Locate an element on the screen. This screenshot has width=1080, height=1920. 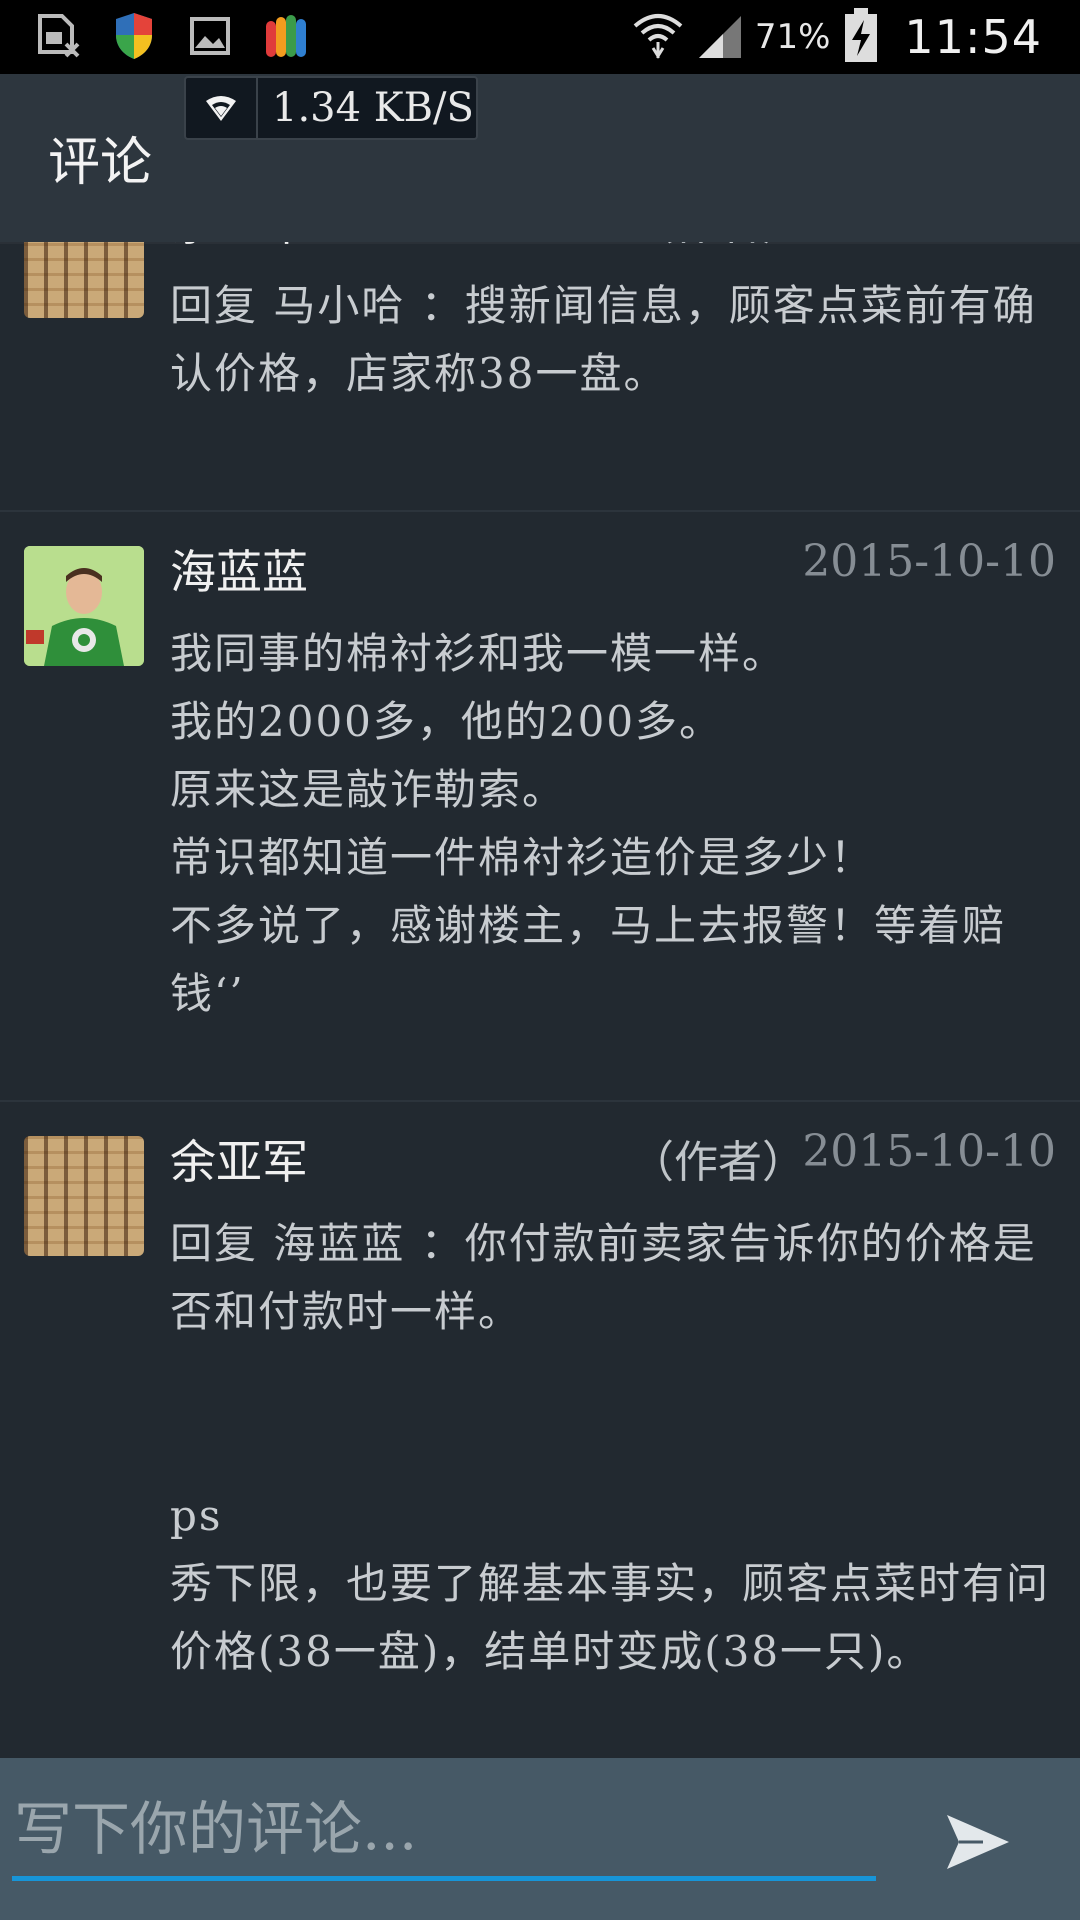
network-speed: 1.34 KB/S is located at coordinates (373, 108).